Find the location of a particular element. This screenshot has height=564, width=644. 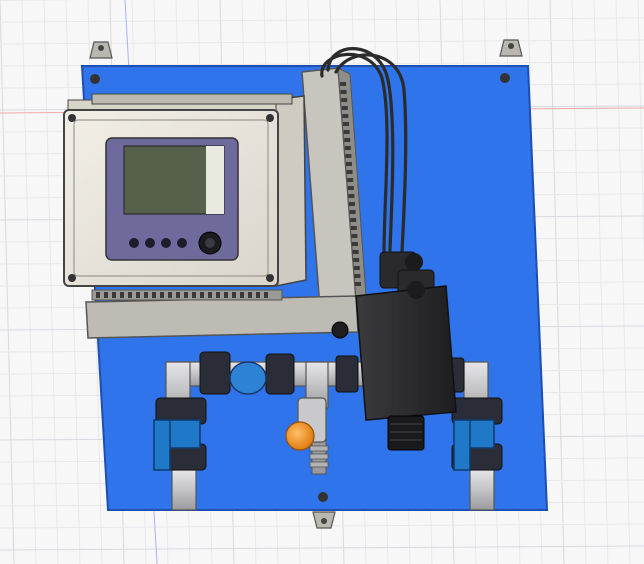

sensor-probe is located at coordinates (406, 433).